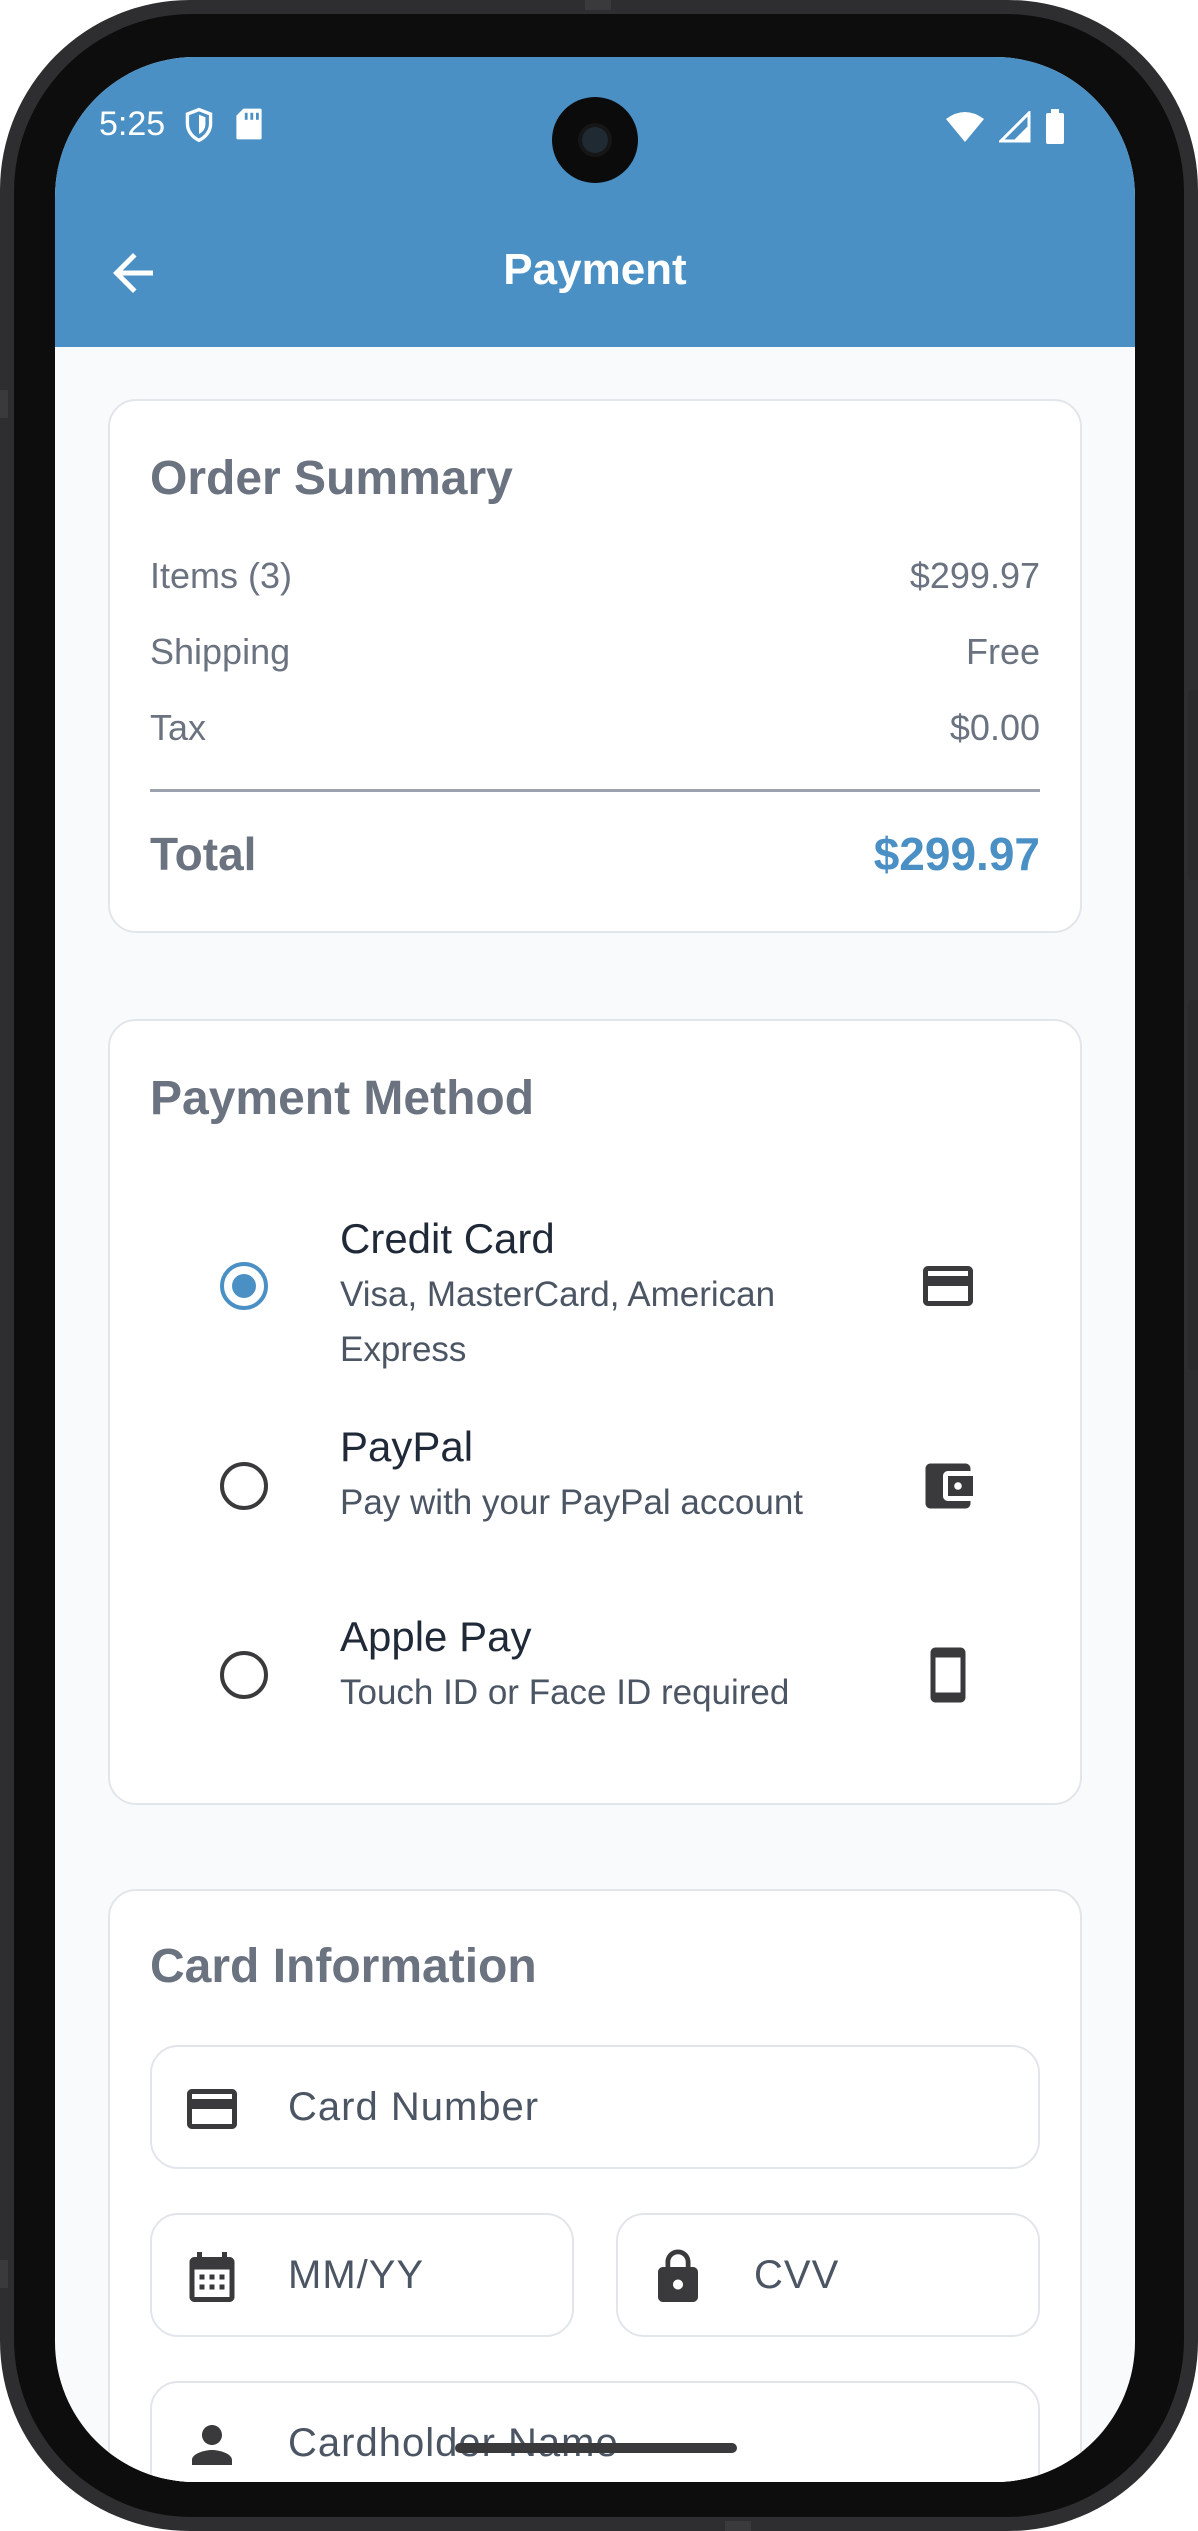  What do you see at coordinates (974, 575) in the screenshot?
I see `summary-value: $299.97` at bounding box center [974, 575].